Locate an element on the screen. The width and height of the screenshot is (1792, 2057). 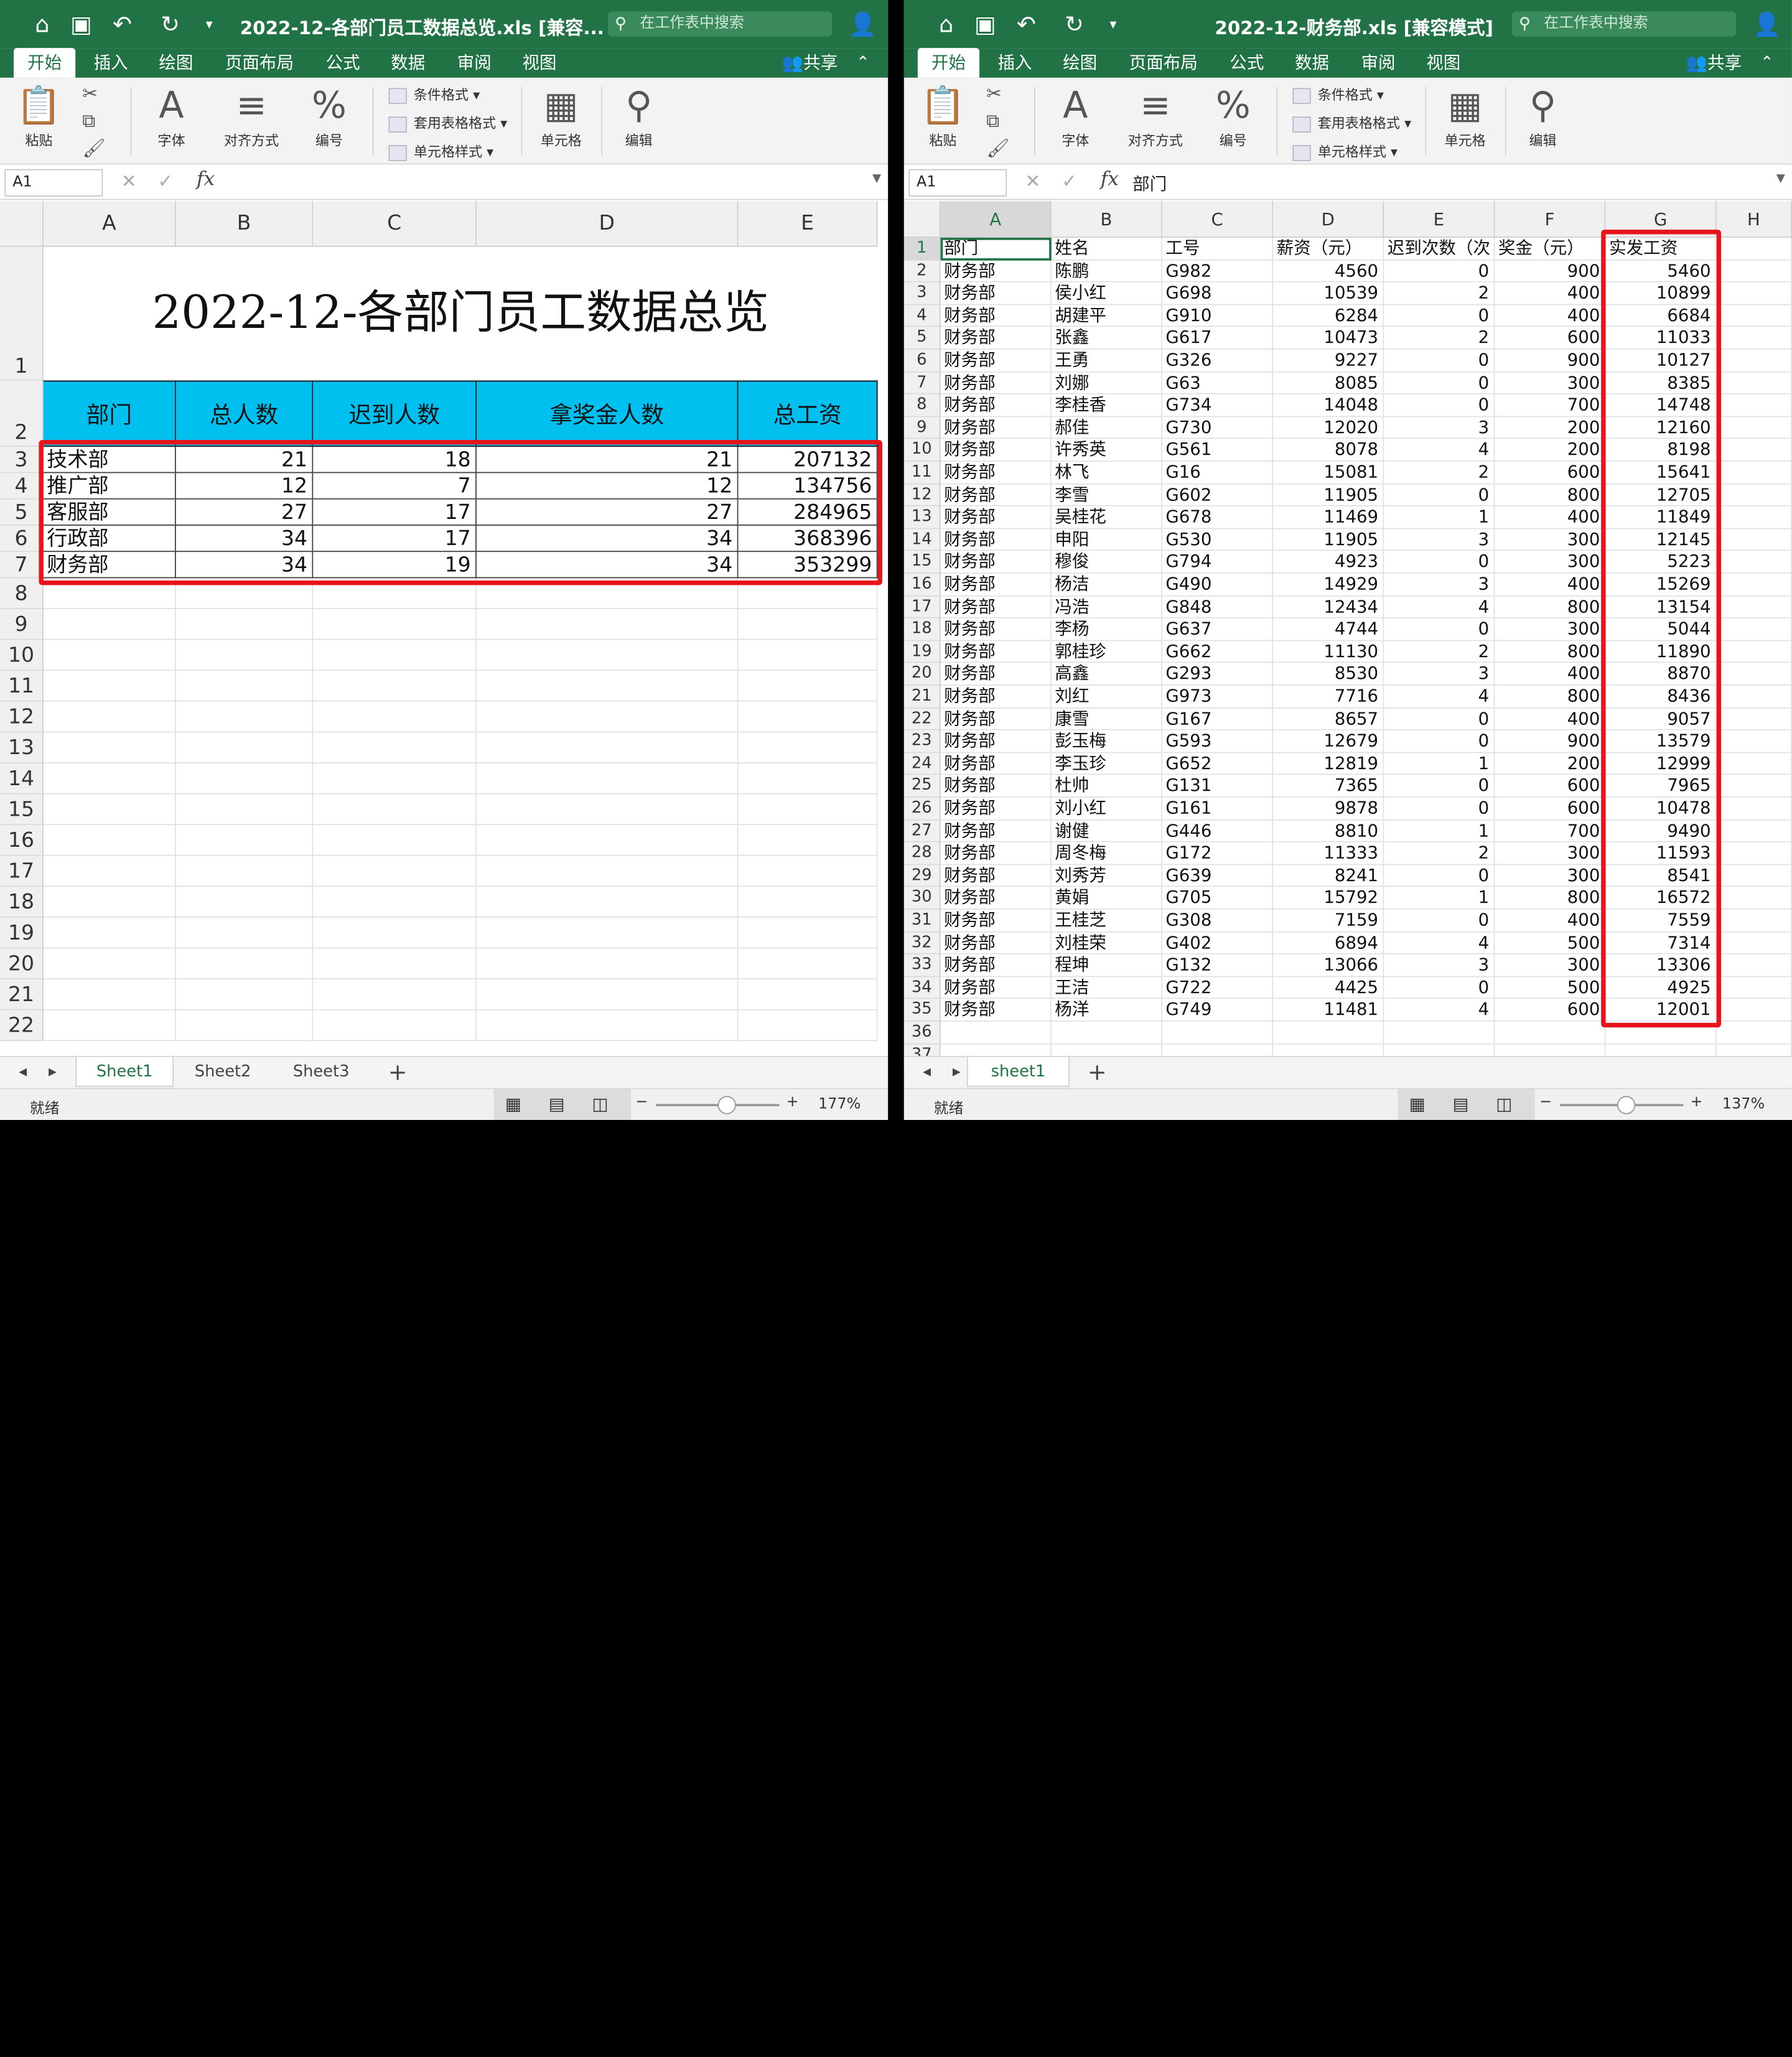
table-cell: 8078 is located at coordinates (1328, 450).